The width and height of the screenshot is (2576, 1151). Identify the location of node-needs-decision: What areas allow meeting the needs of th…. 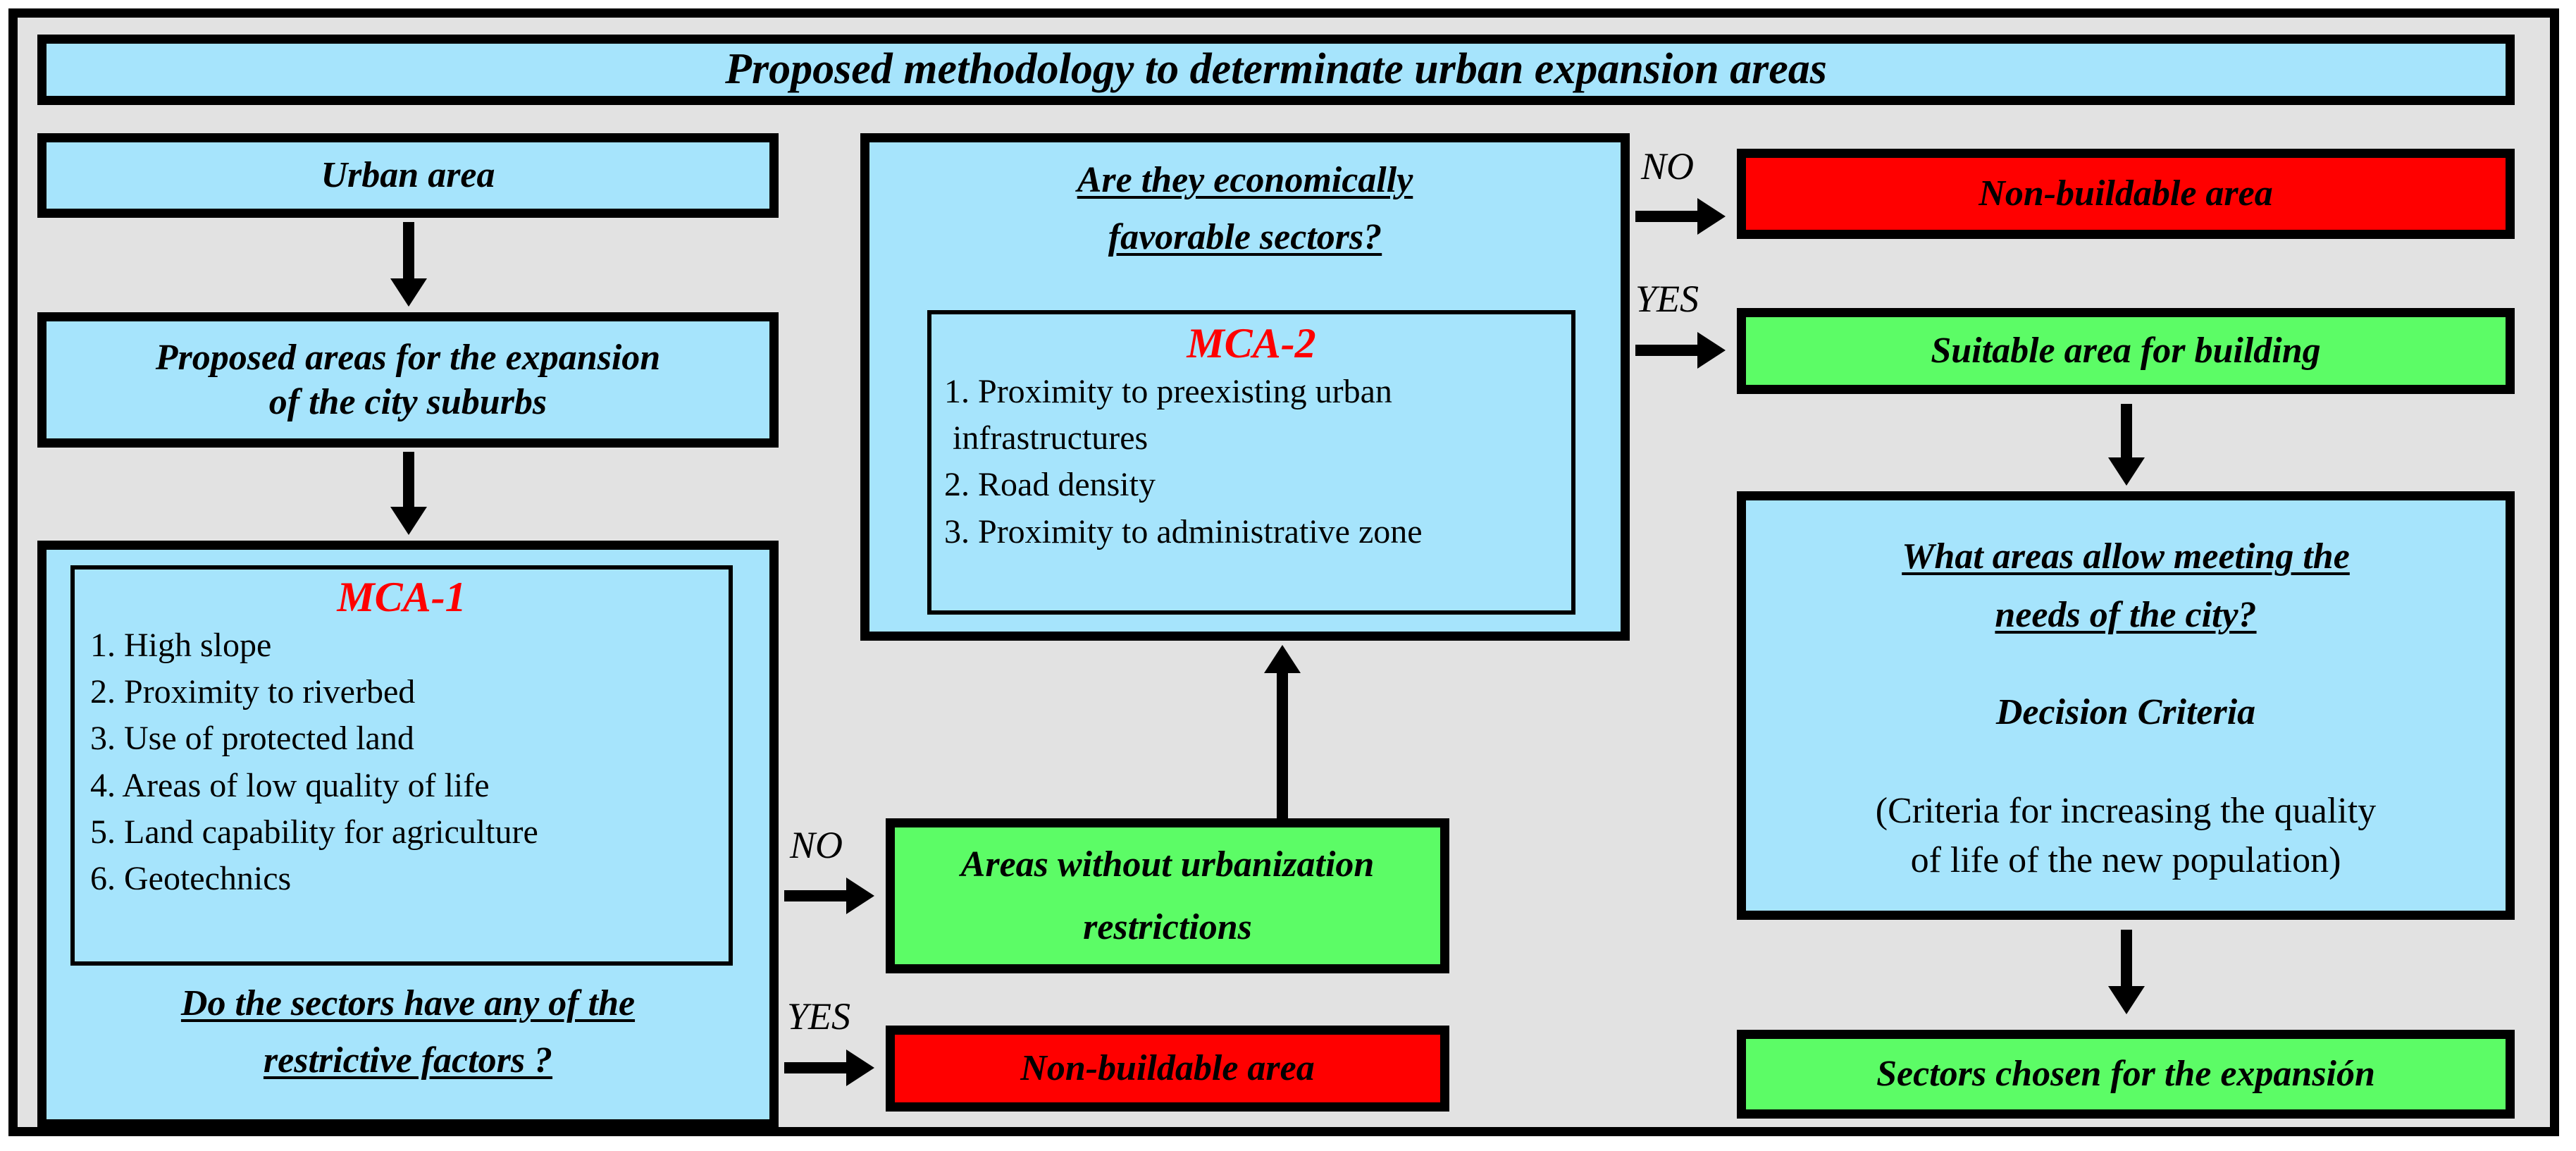
(2126, 705).